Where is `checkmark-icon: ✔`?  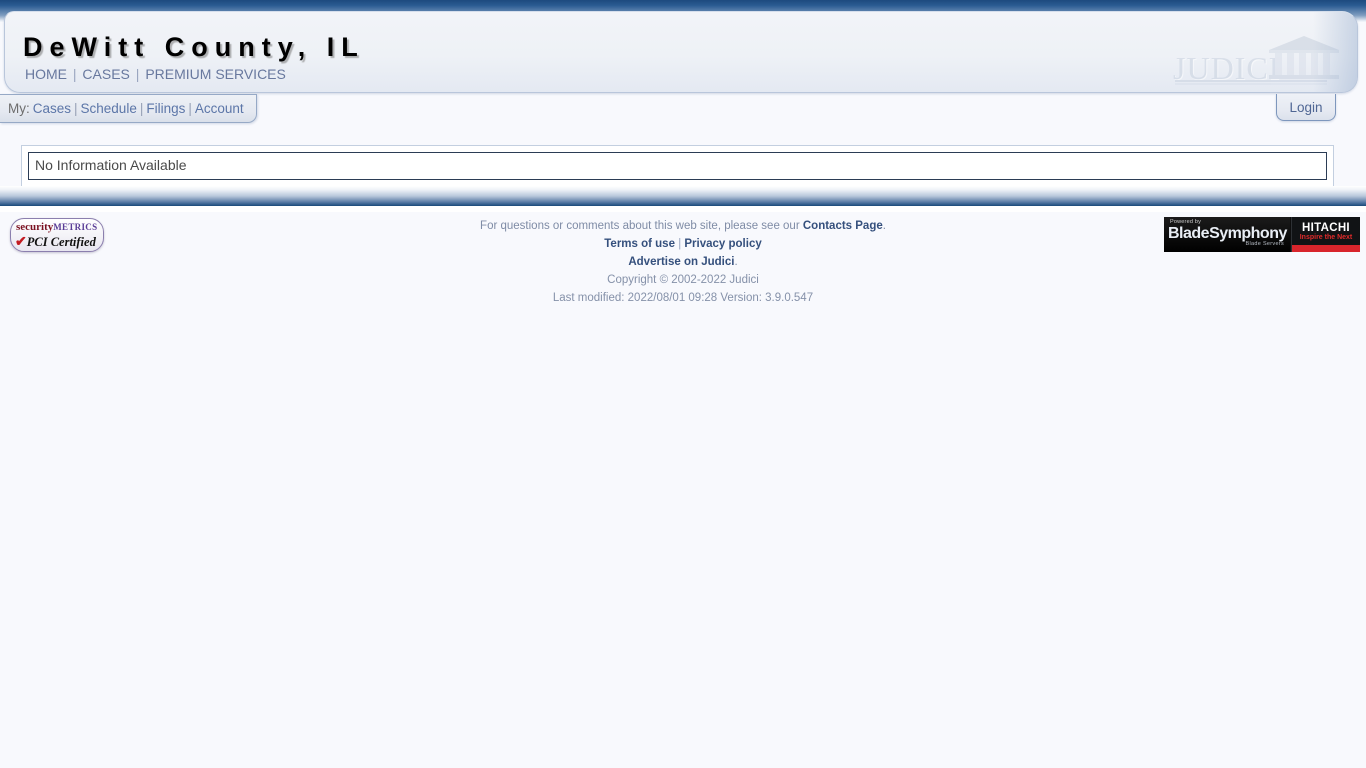
checkmark-icon: ✔ is located at coordinates (21, 242).